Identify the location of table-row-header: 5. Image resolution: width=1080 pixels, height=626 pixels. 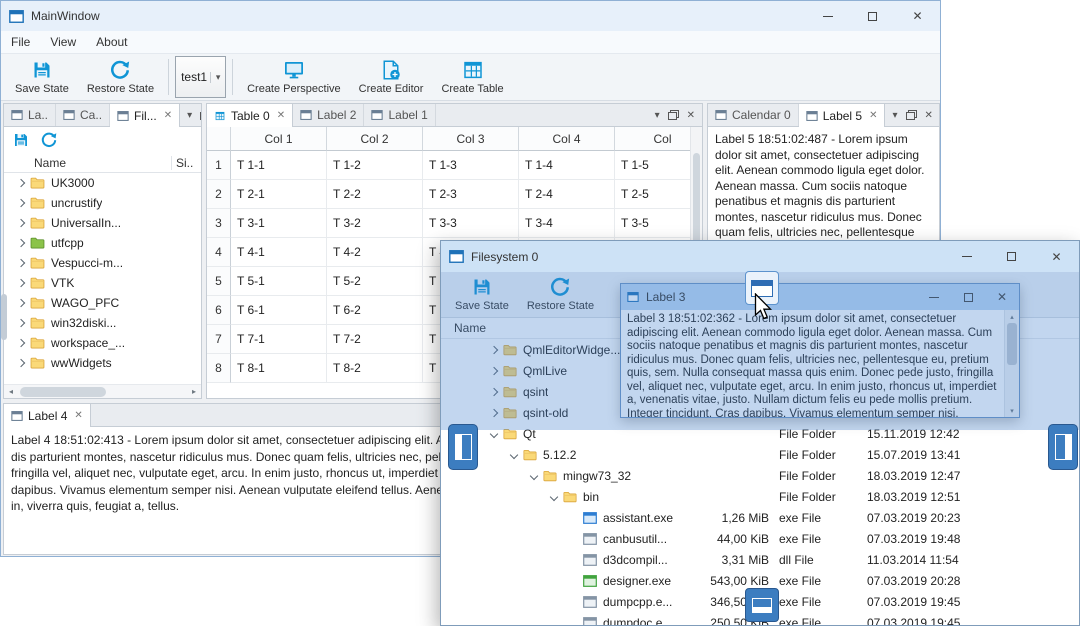
(219, 281).